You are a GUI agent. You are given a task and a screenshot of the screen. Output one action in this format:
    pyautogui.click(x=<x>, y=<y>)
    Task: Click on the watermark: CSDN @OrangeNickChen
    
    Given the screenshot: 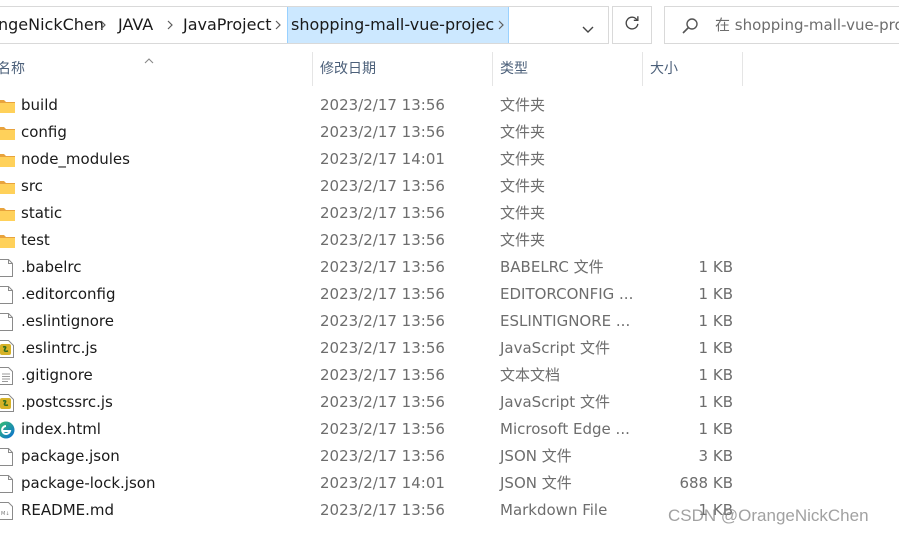 What is the action you would take?
    pyautogui.click(x=768, y=515)
    